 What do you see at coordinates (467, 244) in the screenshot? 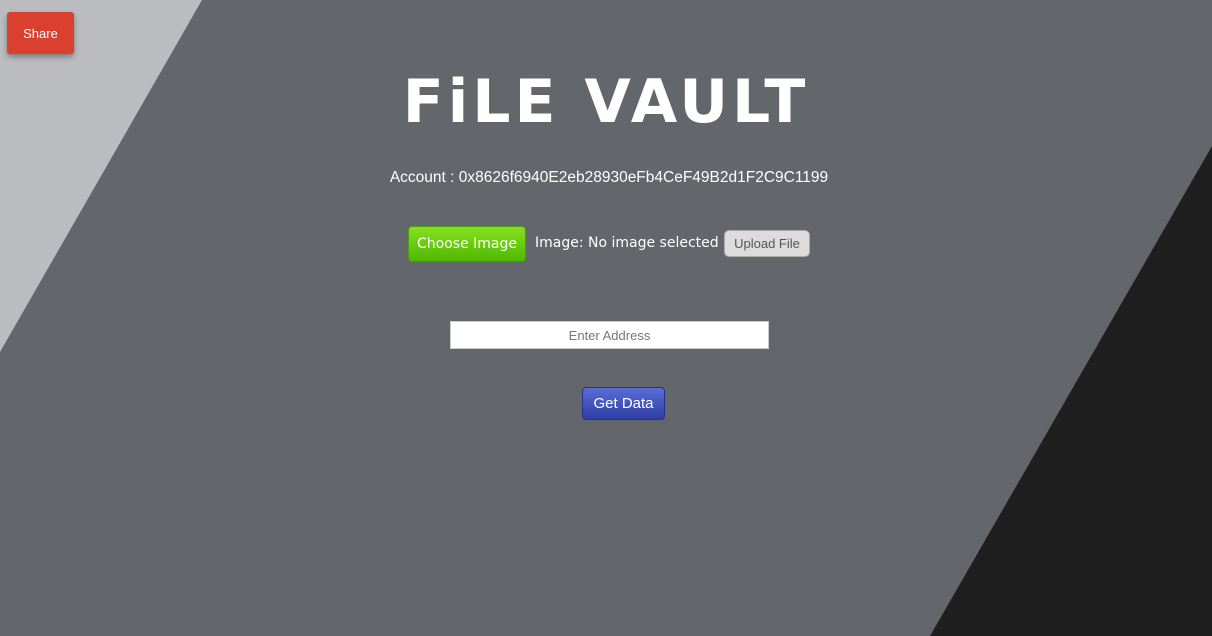
I see `choose-image-button: Choose Image` at bounding box center [467, 244].